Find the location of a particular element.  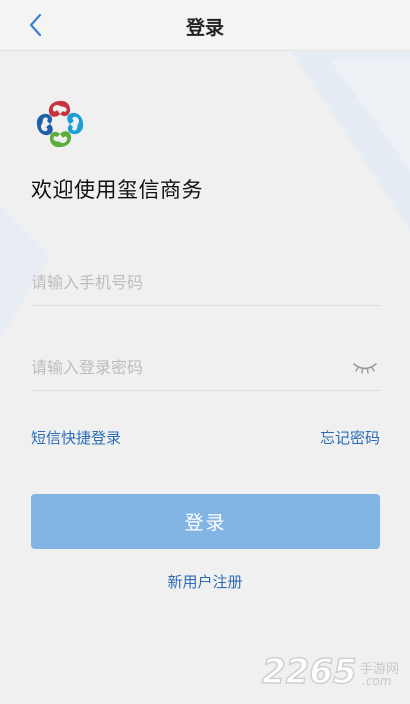

login-button: 登录 is located at coordinates (205, 521).